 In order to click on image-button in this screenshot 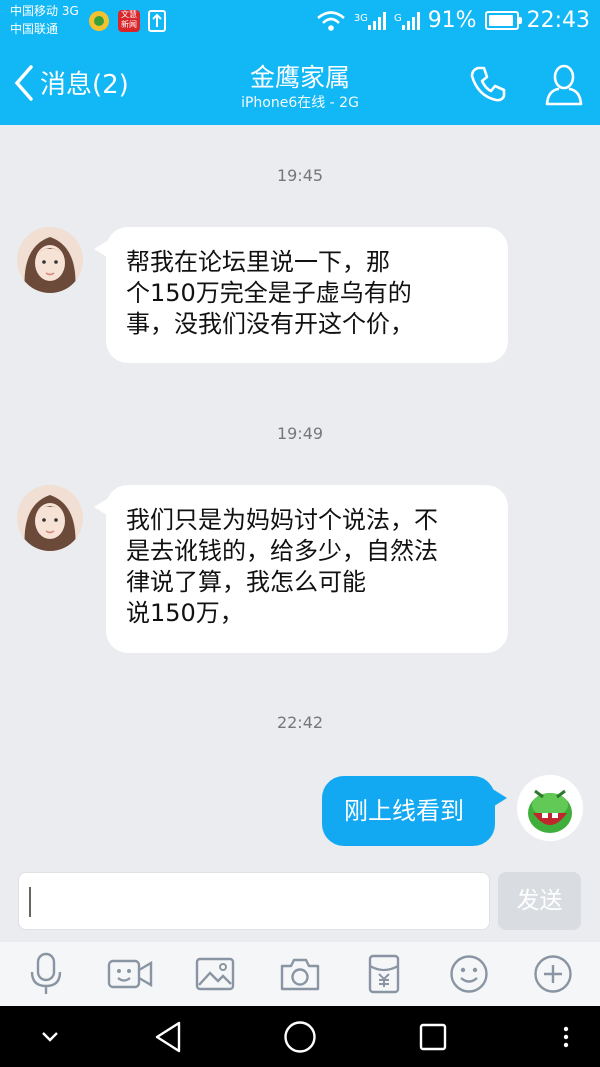, I will do `click(215, 974)`.